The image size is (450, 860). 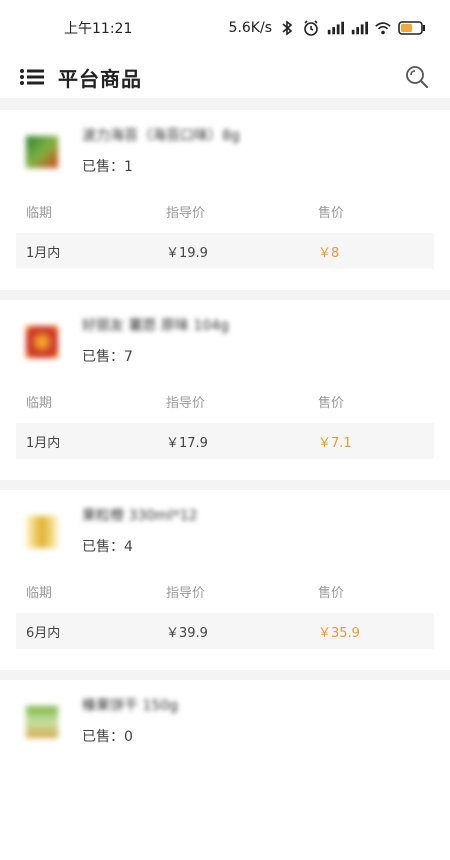 I want to click on sale-price-value: ￥35.9, so click(x=339, y=633).